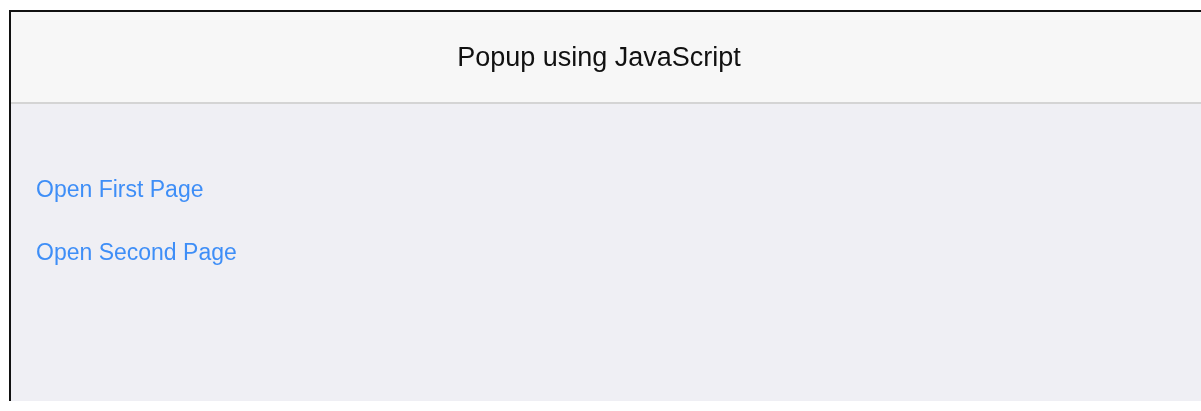 The image size is (1201, 411). What do you see at coordinates (599, 57) in the screenshot?
I see `page-title: Popup using JavaScript` at bounding box center [599, 57].